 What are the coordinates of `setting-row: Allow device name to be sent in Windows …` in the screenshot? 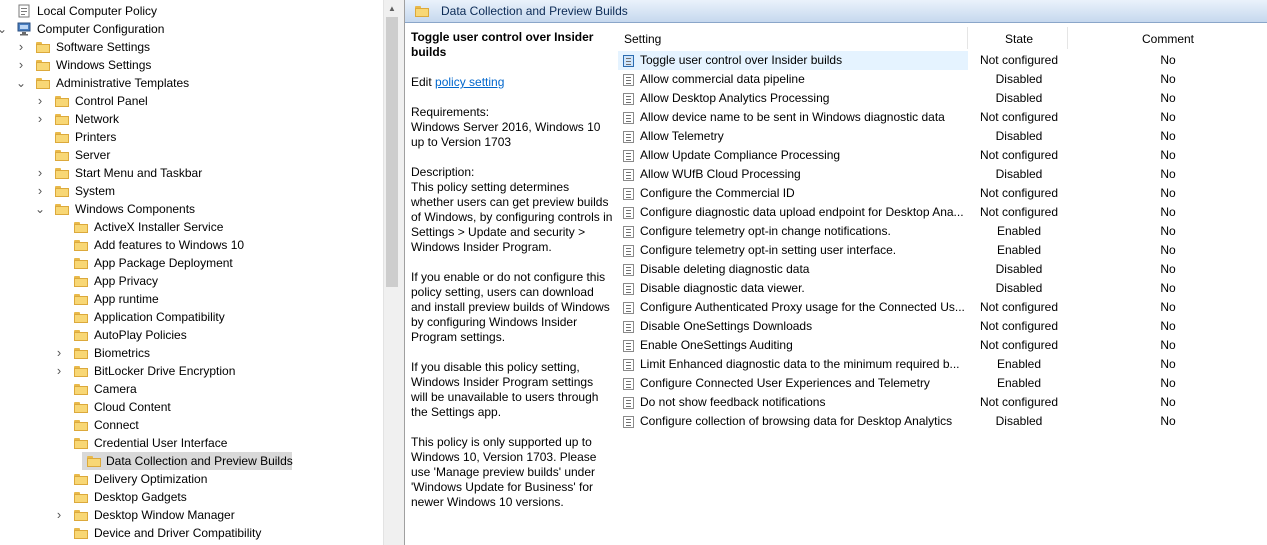 It's located at (942, 117).